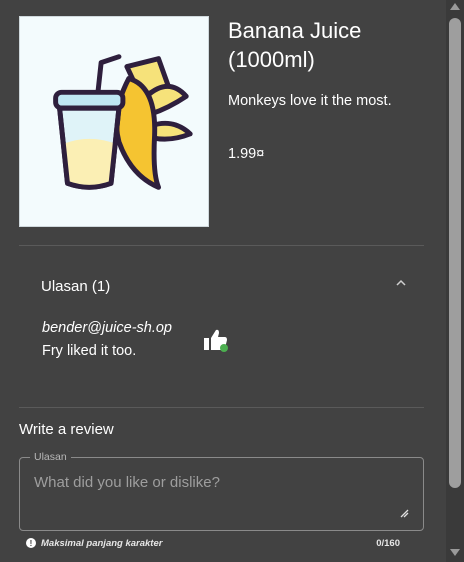 The width and height of the screenshot is (464, 562). What do you see at coordinates (89, 351) in the screenshot?
I see `review-text: Fry liked it too.` at bounding box center [89, 351].